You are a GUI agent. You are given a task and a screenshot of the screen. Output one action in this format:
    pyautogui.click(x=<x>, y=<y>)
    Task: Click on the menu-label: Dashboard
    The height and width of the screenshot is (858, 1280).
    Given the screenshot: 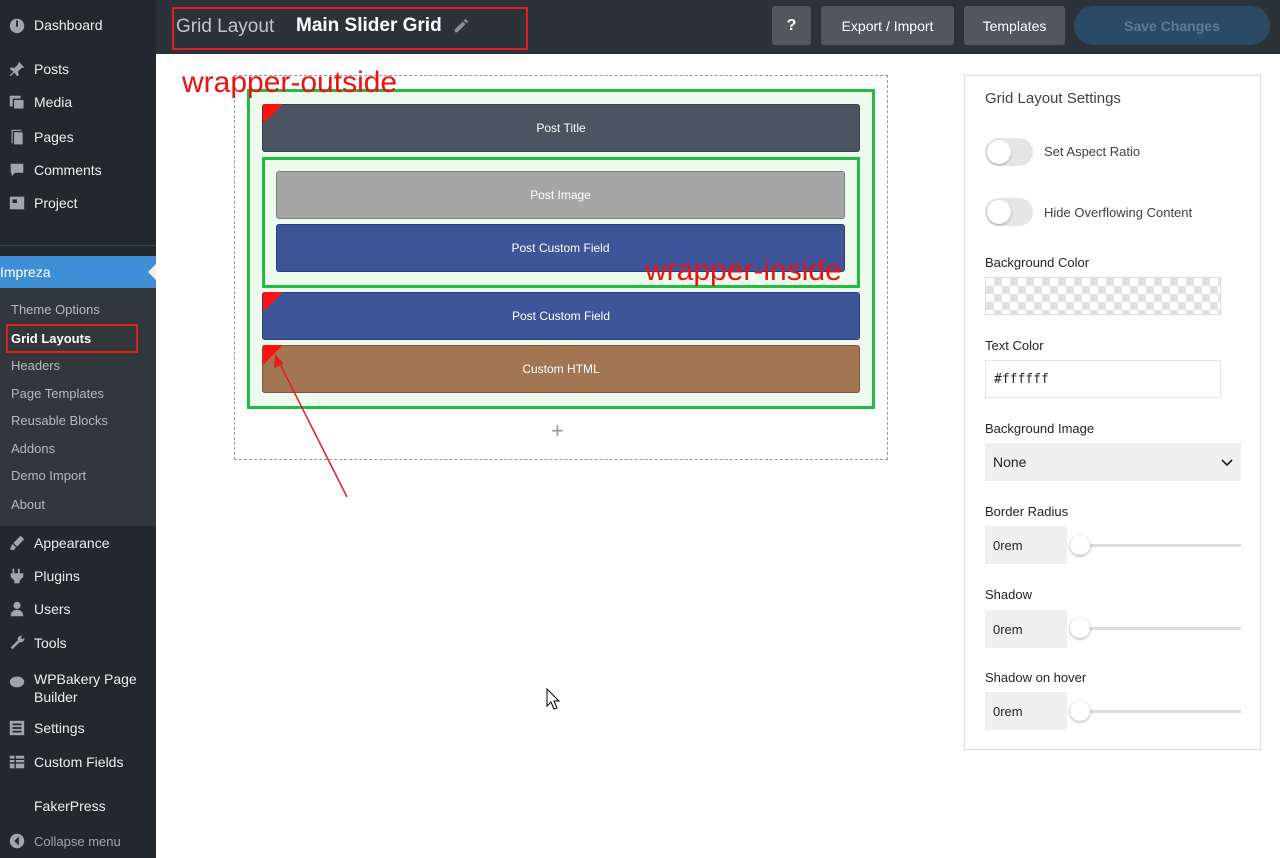 What is the action you would take?
    pyautogui.click(x=68, y=25)
    